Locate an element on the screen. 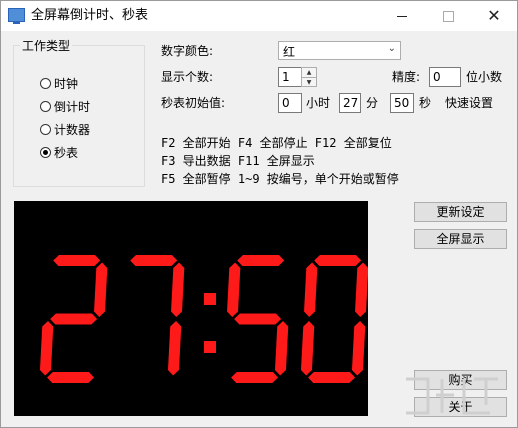 This screenshot has width=518, height=428. count-spinner: ▲ ▼ is located at coordinates (309, 77).